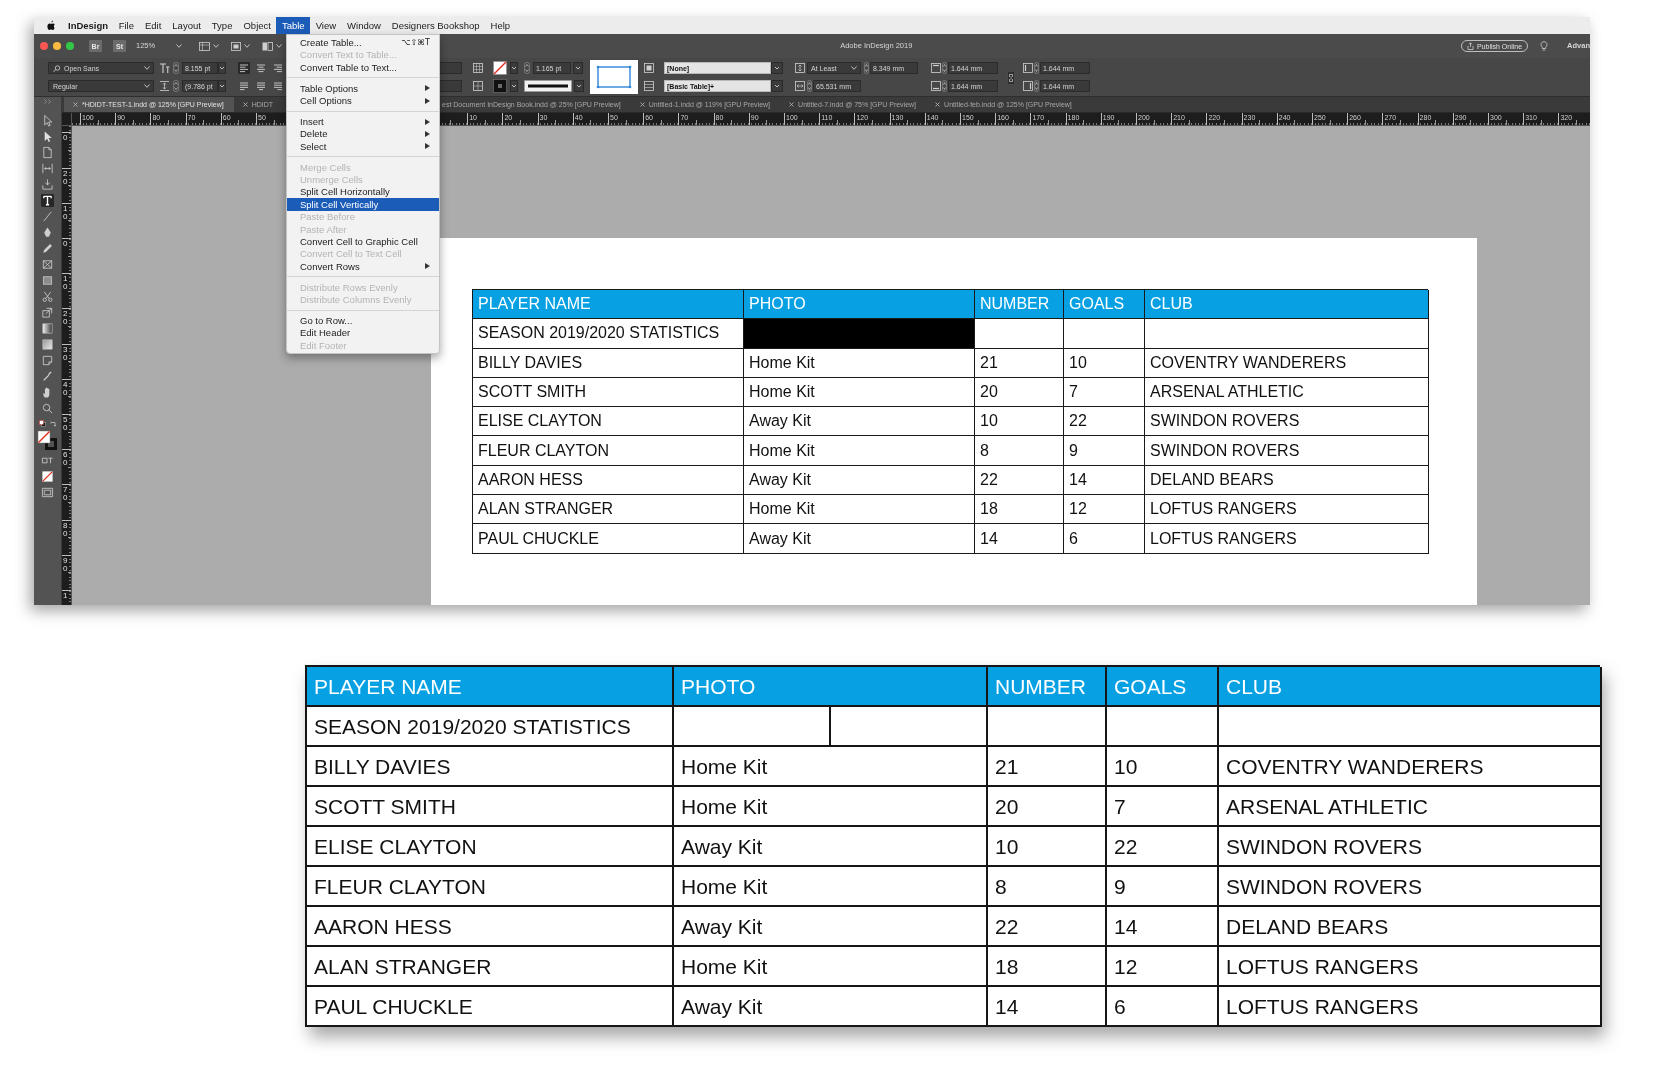  Describe the element at coordinates (70, 46) in the screenshot. I see `window-maximize-icon` at that location.